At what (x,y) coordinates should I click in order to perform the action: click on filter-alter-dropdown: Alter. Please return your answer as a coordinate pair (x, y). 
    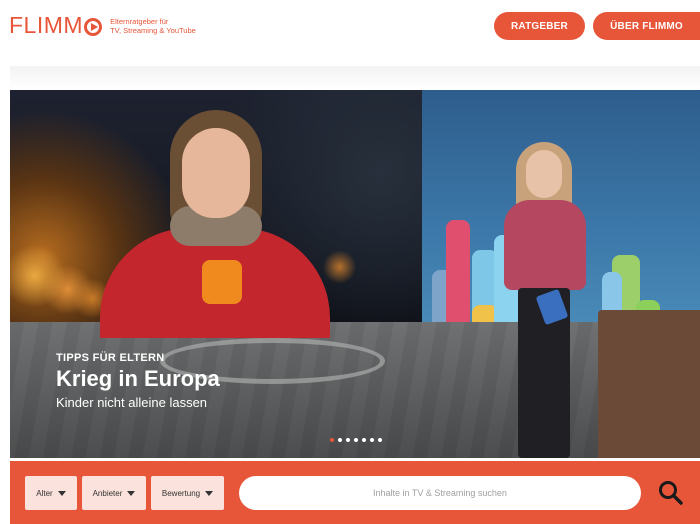
    Looking at the image, I should click on (51, 493).